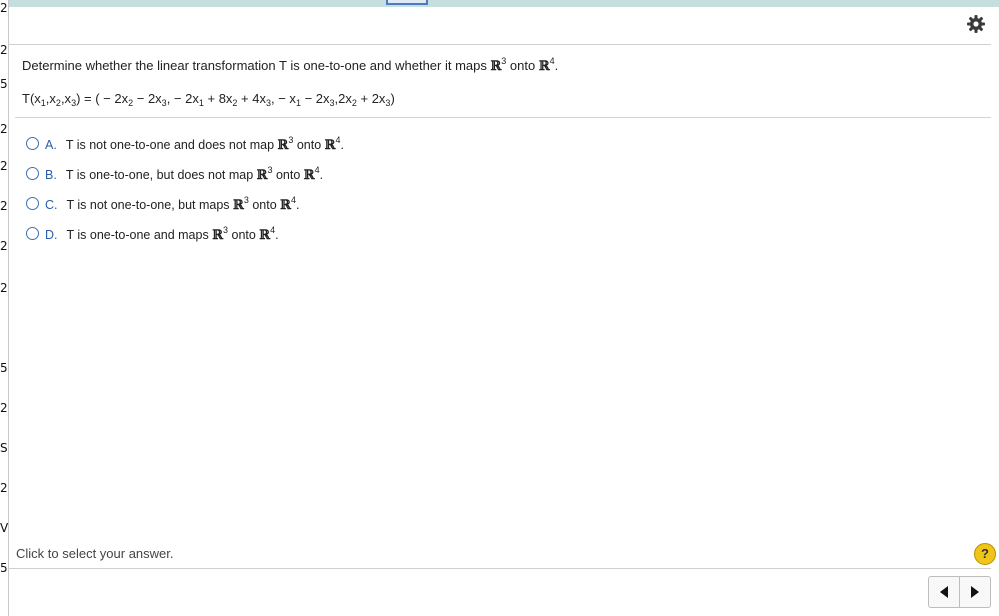 This screenshot has width=999, height=616. I want to click on formula-part: + 4x, so click(251, 98).